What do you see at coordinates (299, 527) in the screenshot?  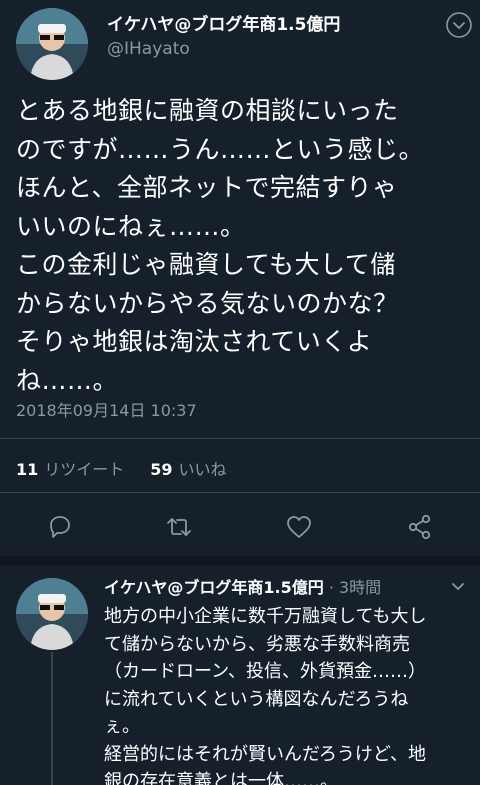 I see `heart-icon` at bounding box center [299, 527].